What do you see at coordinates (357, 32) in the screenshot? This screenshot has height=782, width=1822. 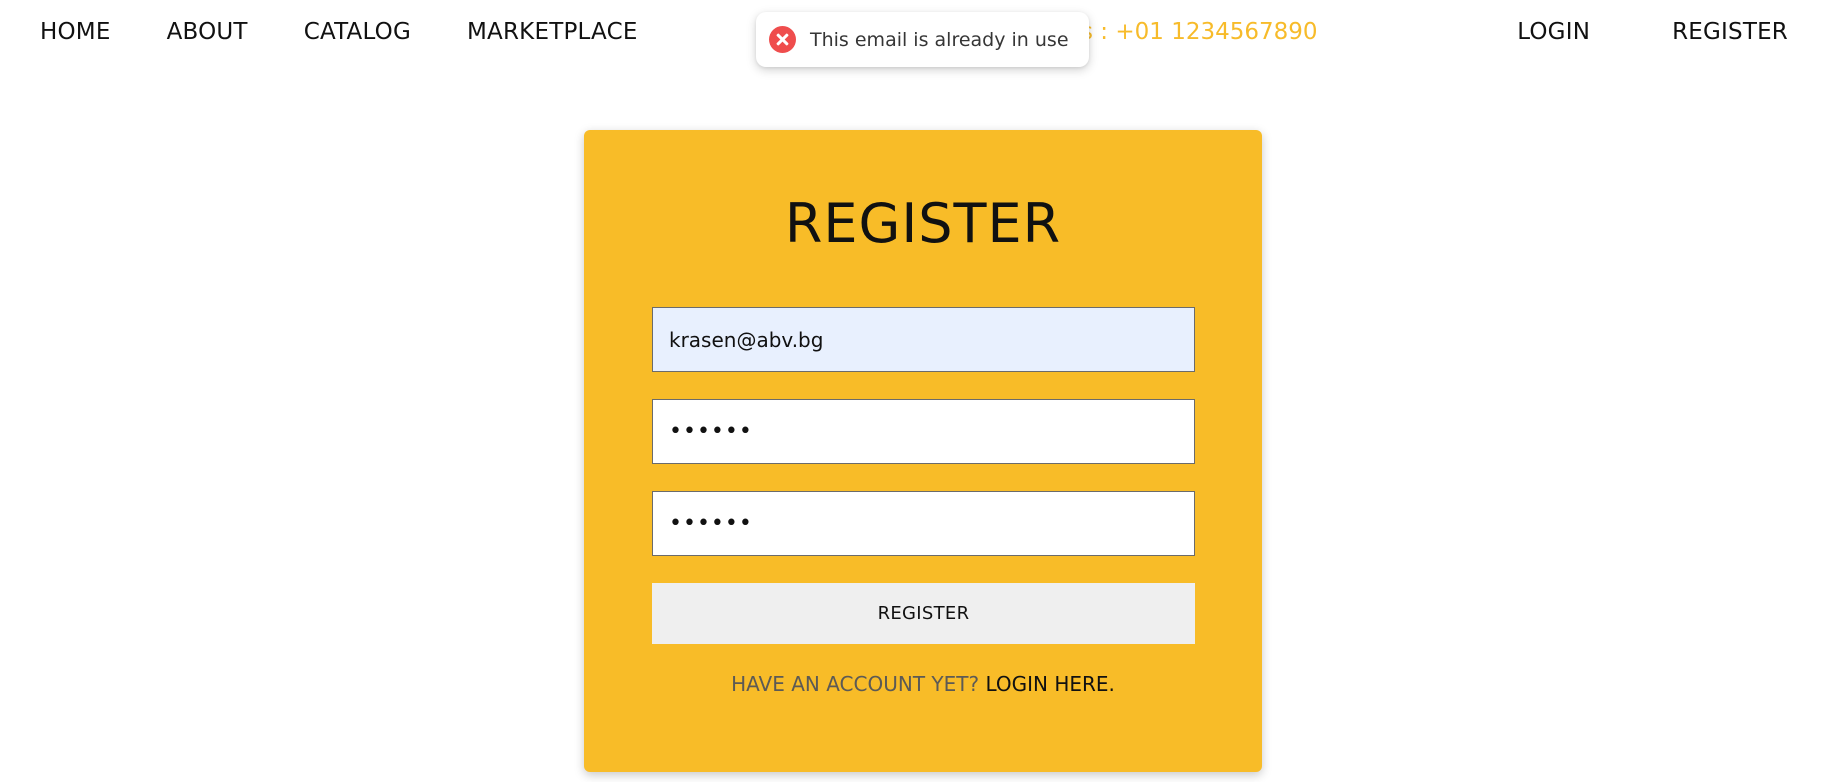 I see `nav-catalog: CATALOG` at bounding box center [357, 32].